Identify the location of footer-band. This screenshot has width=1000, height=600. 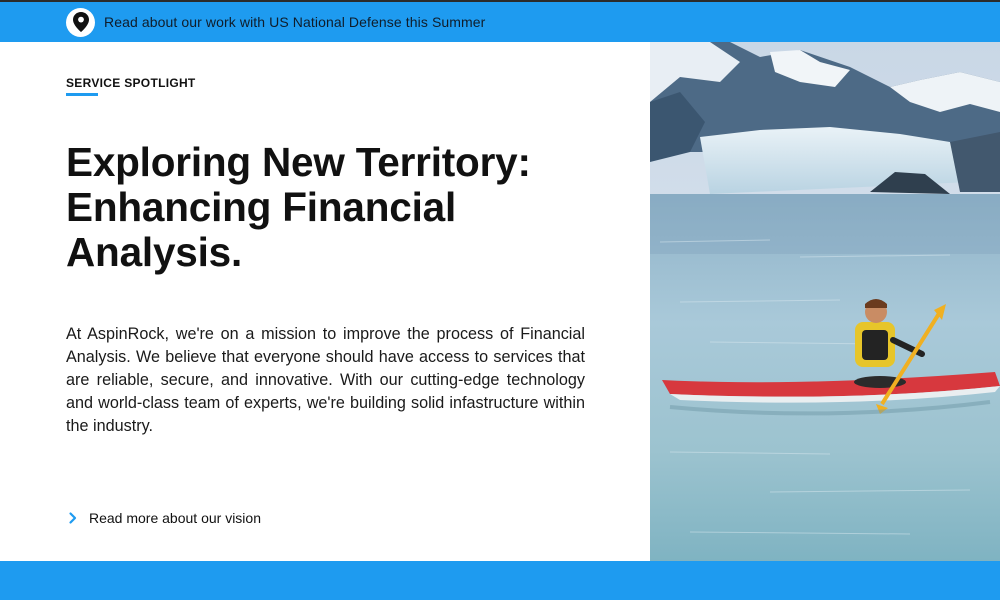
(500, 580).